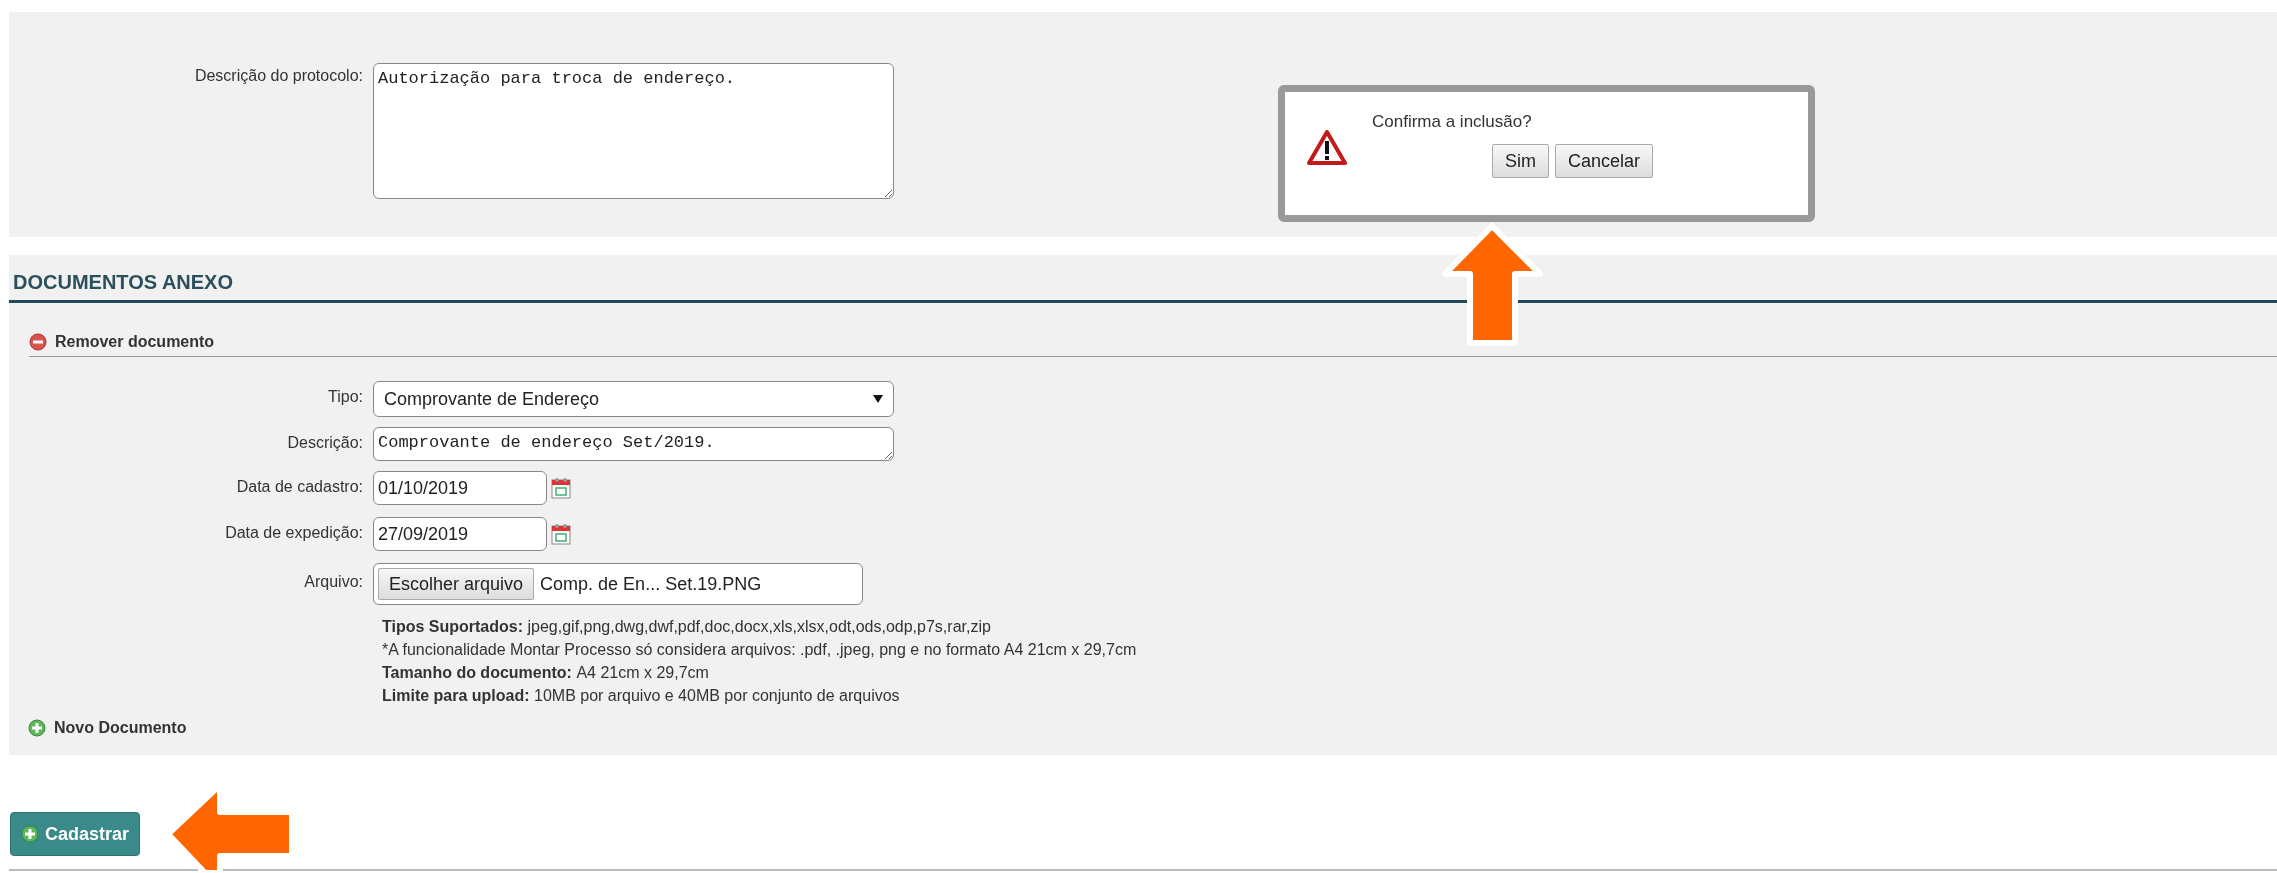 The height and width of the screenshot is (873, 2277). I want to click on caret-icon, so click(878, 399).